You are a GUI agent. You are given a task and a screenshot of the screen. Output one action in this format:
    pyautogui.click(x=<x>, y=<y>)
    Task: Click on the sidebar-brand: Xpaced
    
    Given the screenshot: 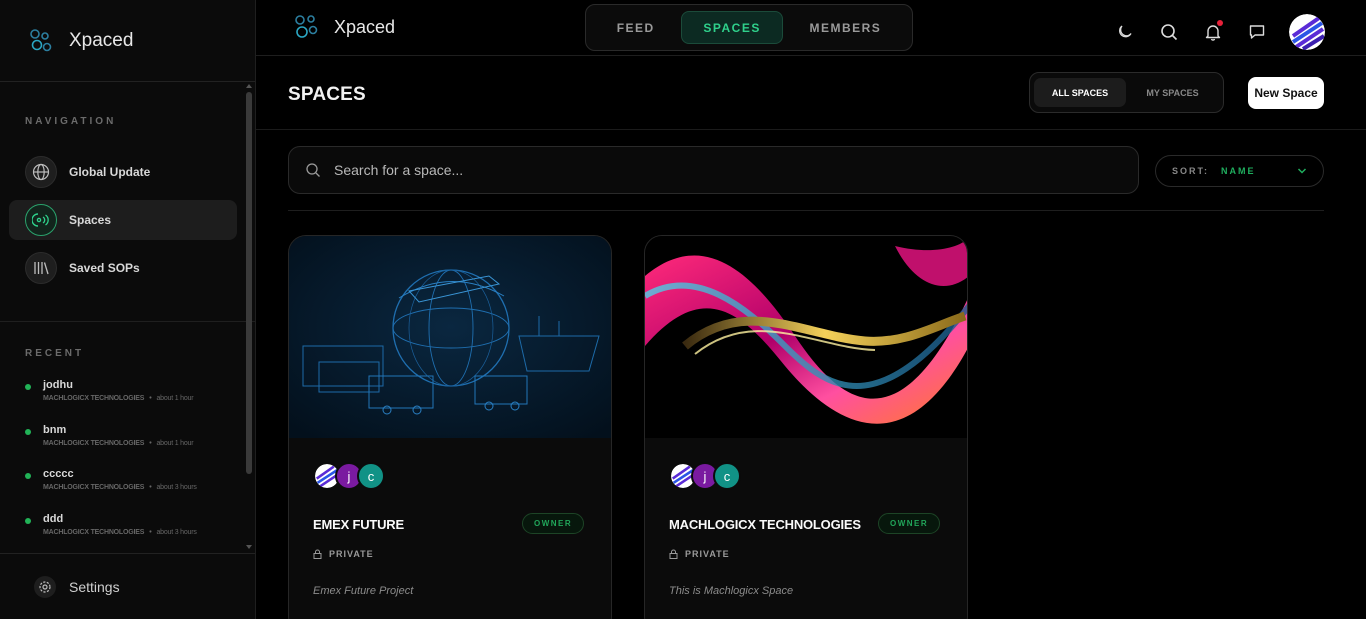 What is the action you would take?
    pyautogui.click(x=127, y=41)
    